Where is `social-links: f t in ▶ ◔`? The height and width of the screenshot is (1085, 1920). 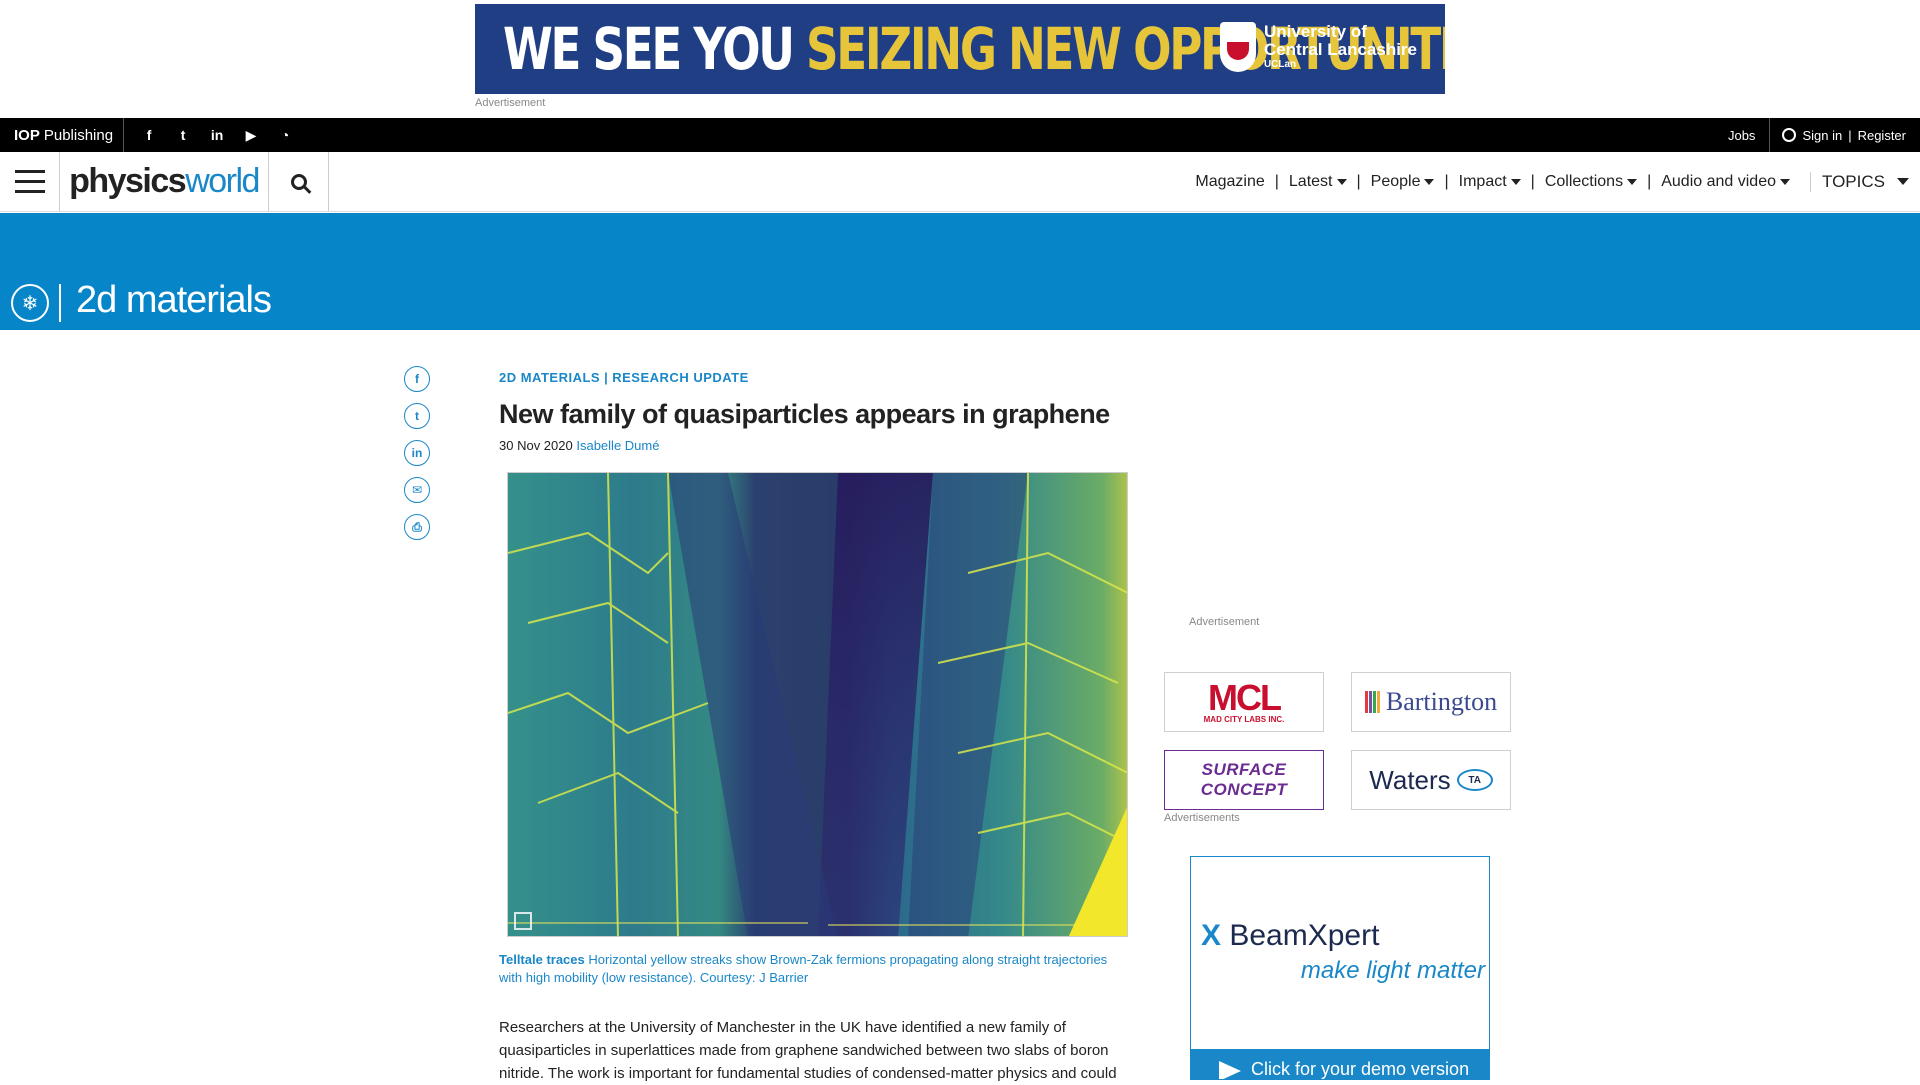 social-links: f t in ▶ ◔ is located at coordinates (208, 135).